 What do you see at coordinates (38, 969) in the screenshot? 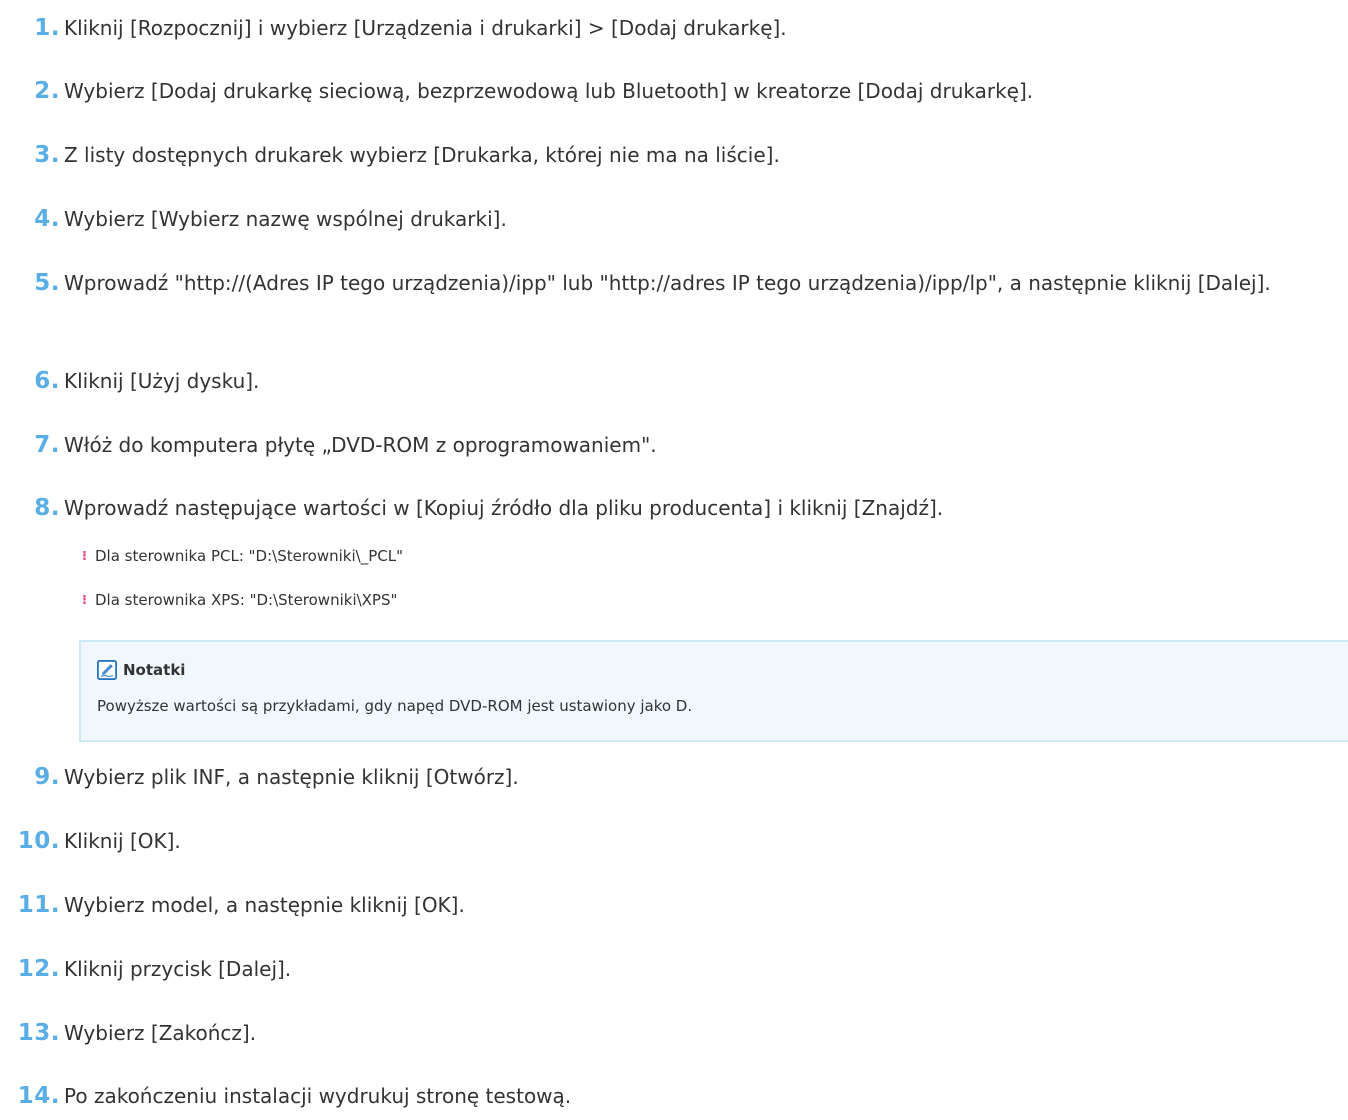
I see `step-number: 12.` at bounding box center [38, 969].